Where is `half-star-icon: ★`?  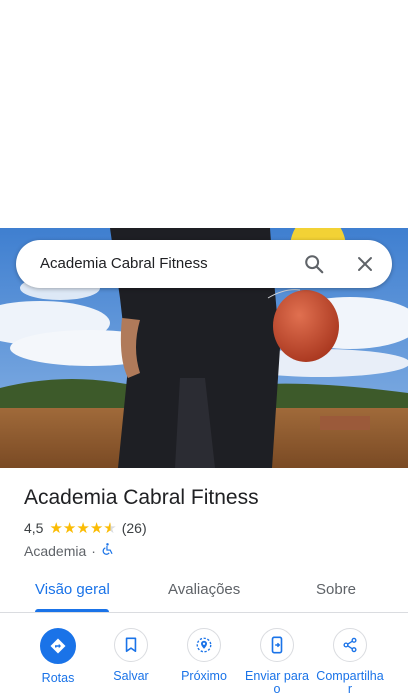
half-star-icon: ★ is located at coordinates (110, 528).